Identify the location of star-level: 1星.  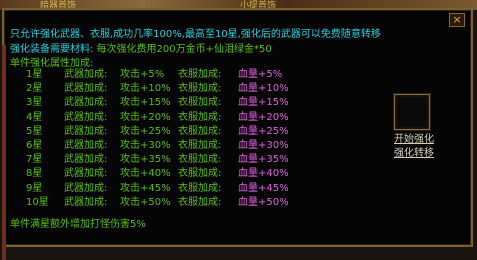
(34, 74).